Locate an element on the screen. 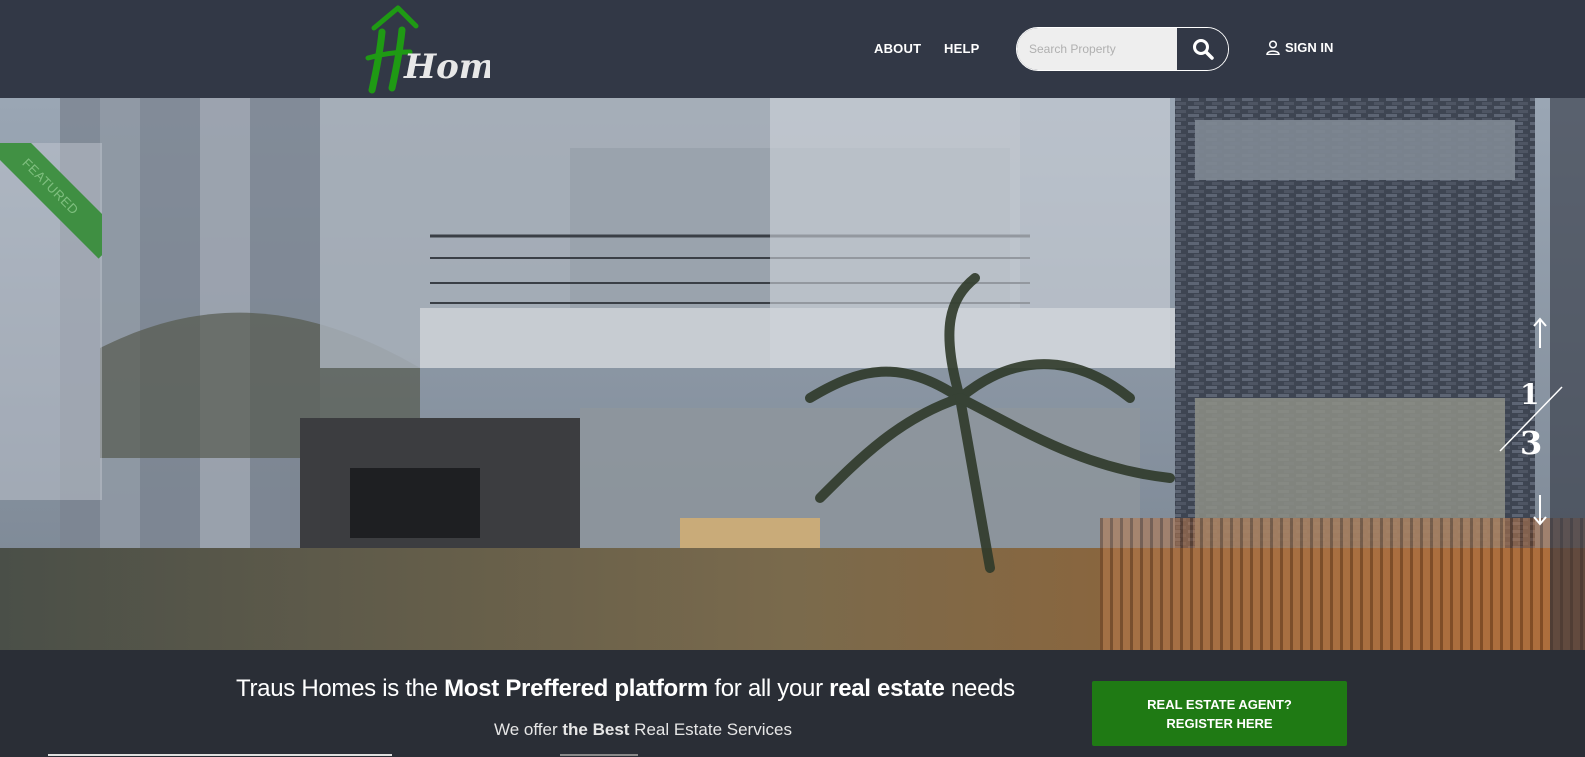 The image size is (1585, 757). search-bar is located at coordinates (1122, 49).